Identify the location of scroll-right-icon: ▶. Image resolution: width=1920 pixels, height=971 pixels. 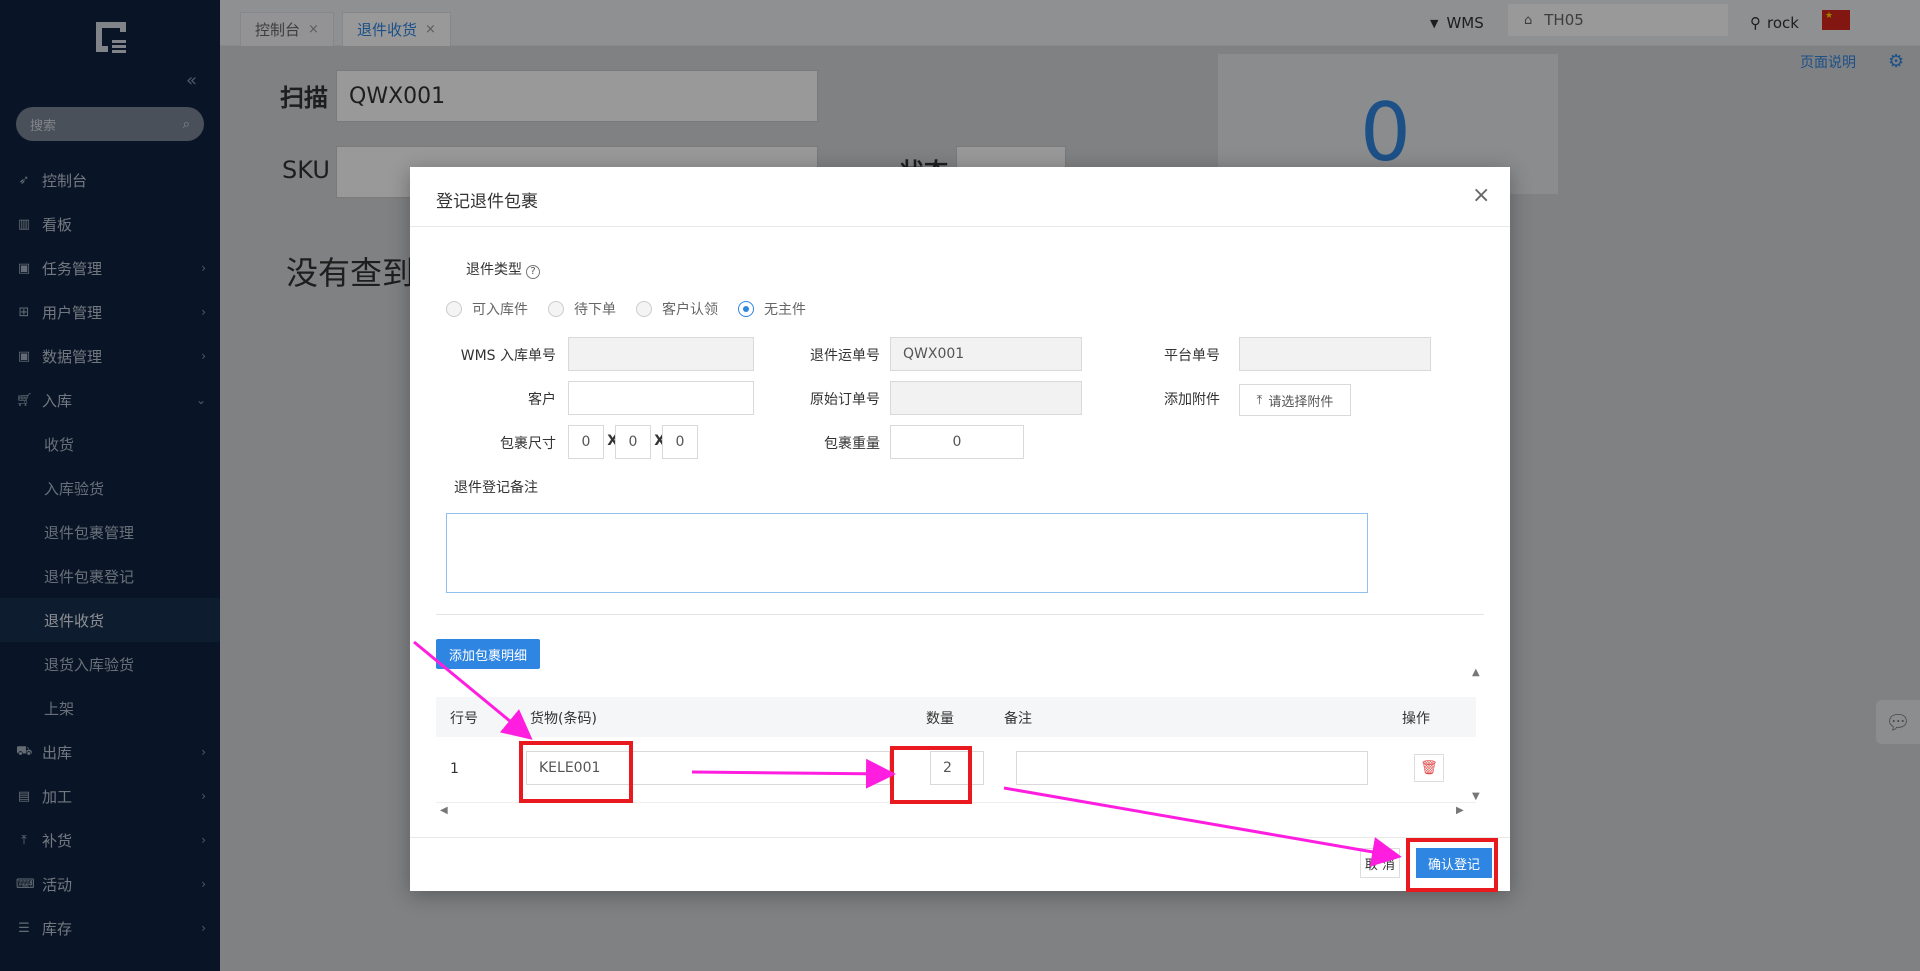
(1460, 810).